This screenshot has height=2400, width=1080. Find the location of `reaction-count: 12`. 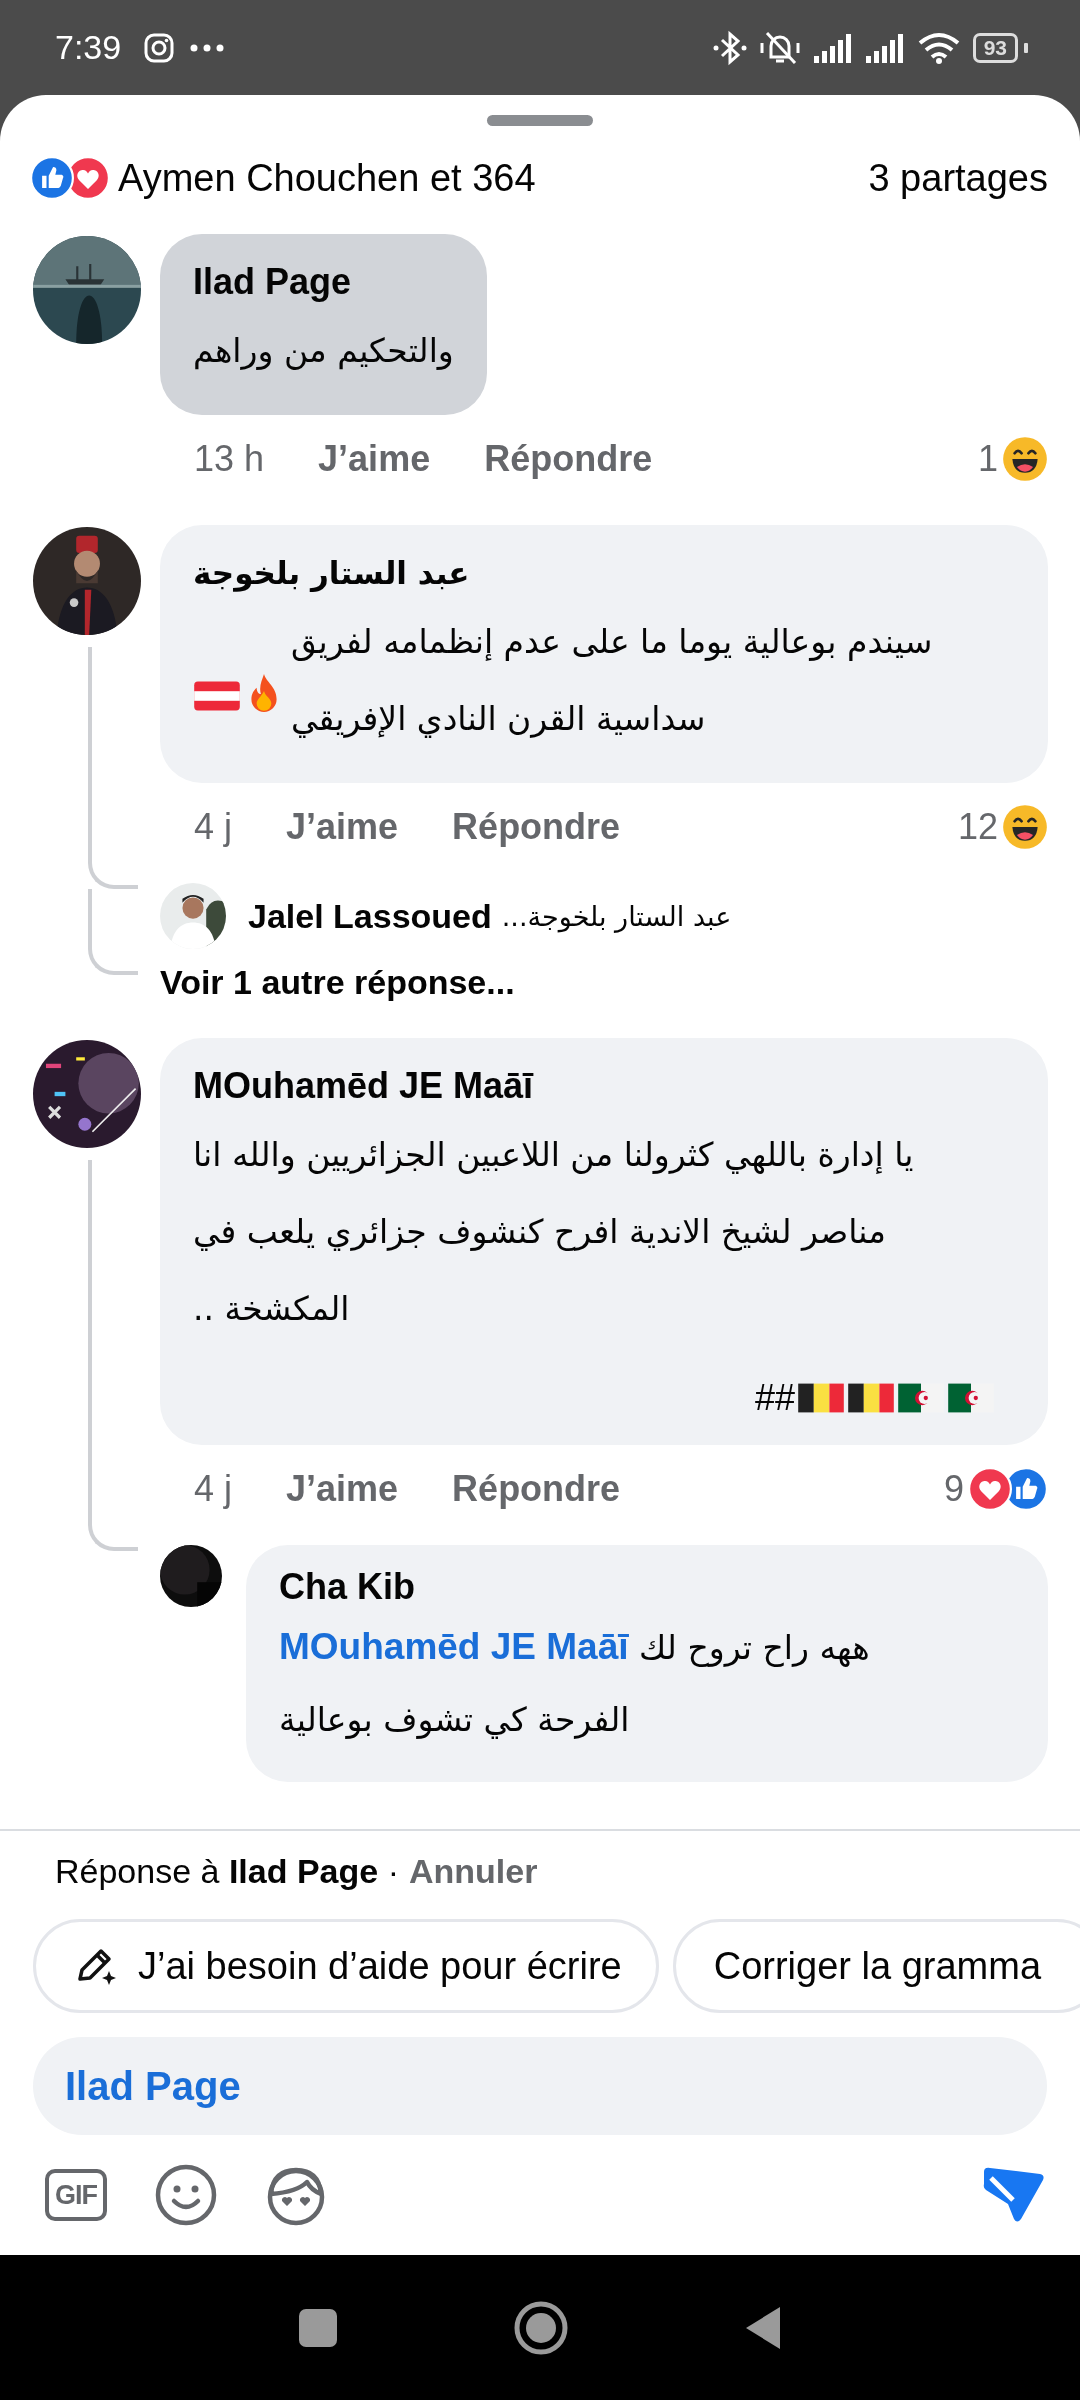

reaction-count: 12 is located at coordinates (977, 827).